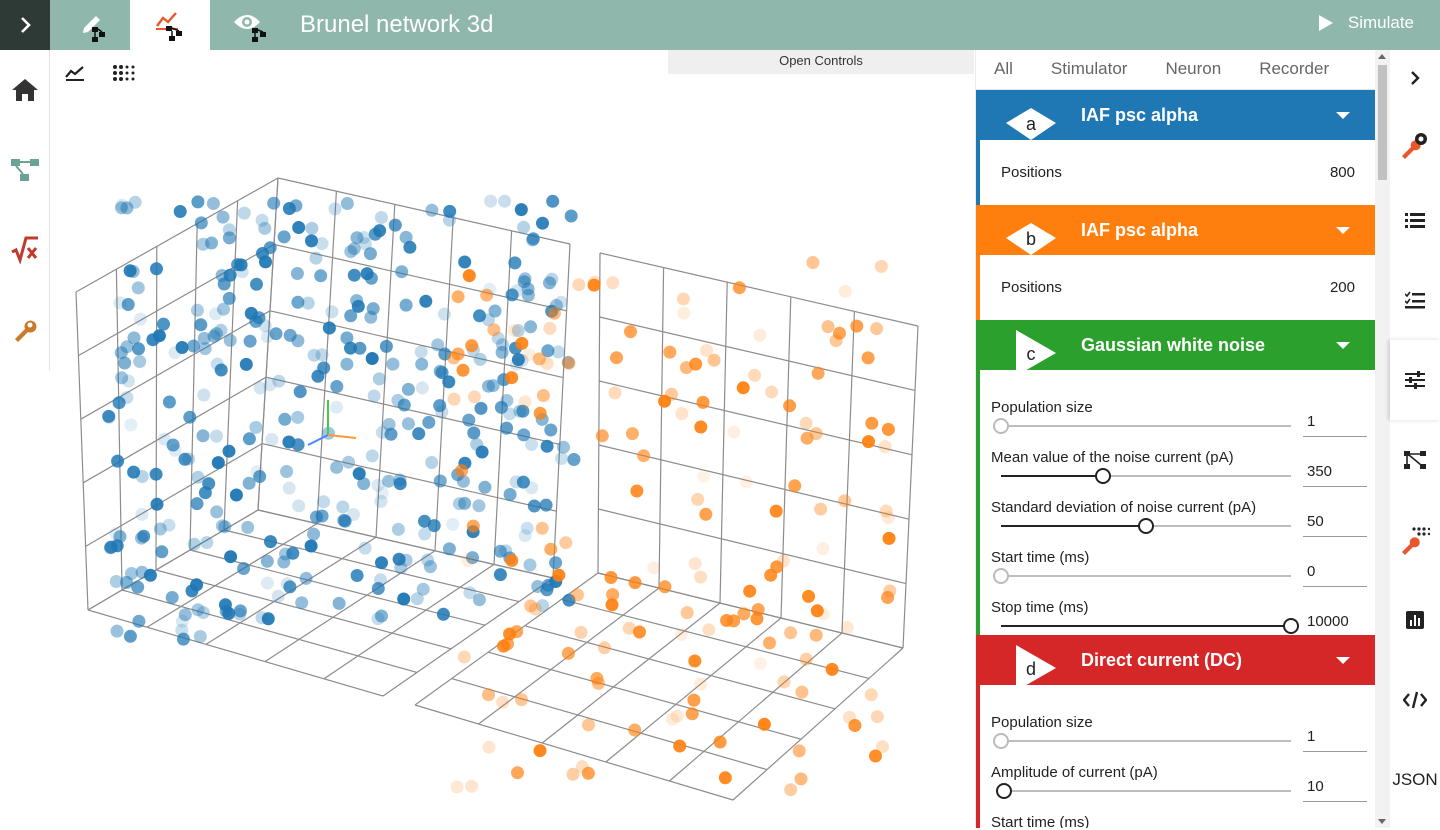 The width and height of the screenshot is (1440, 830). What do you see at coordinates (1415, 700) in the screenshot?
I see `code-button` at bounding box center [1415, 700].